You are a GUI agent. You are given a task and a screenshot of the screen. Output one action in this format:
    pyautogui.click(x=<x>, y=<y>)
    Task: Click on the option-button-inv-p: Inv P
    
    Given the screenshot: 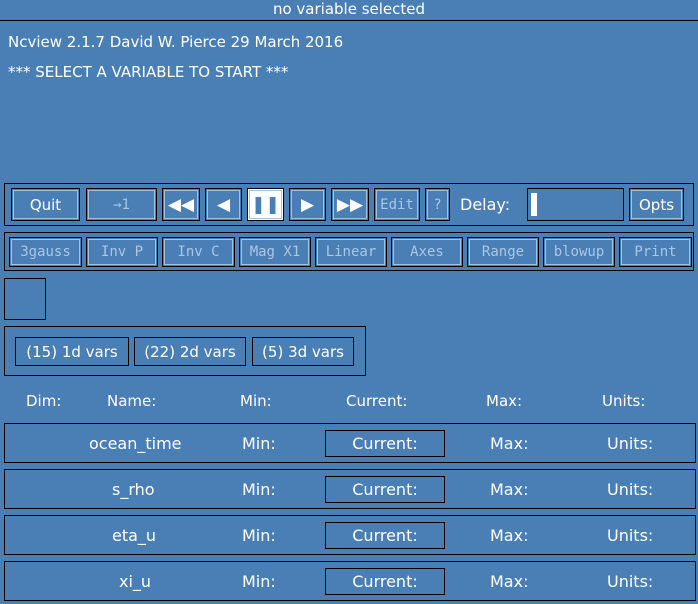 What is the action you would take?
    pyautogui.click(x=122, y=252)
    